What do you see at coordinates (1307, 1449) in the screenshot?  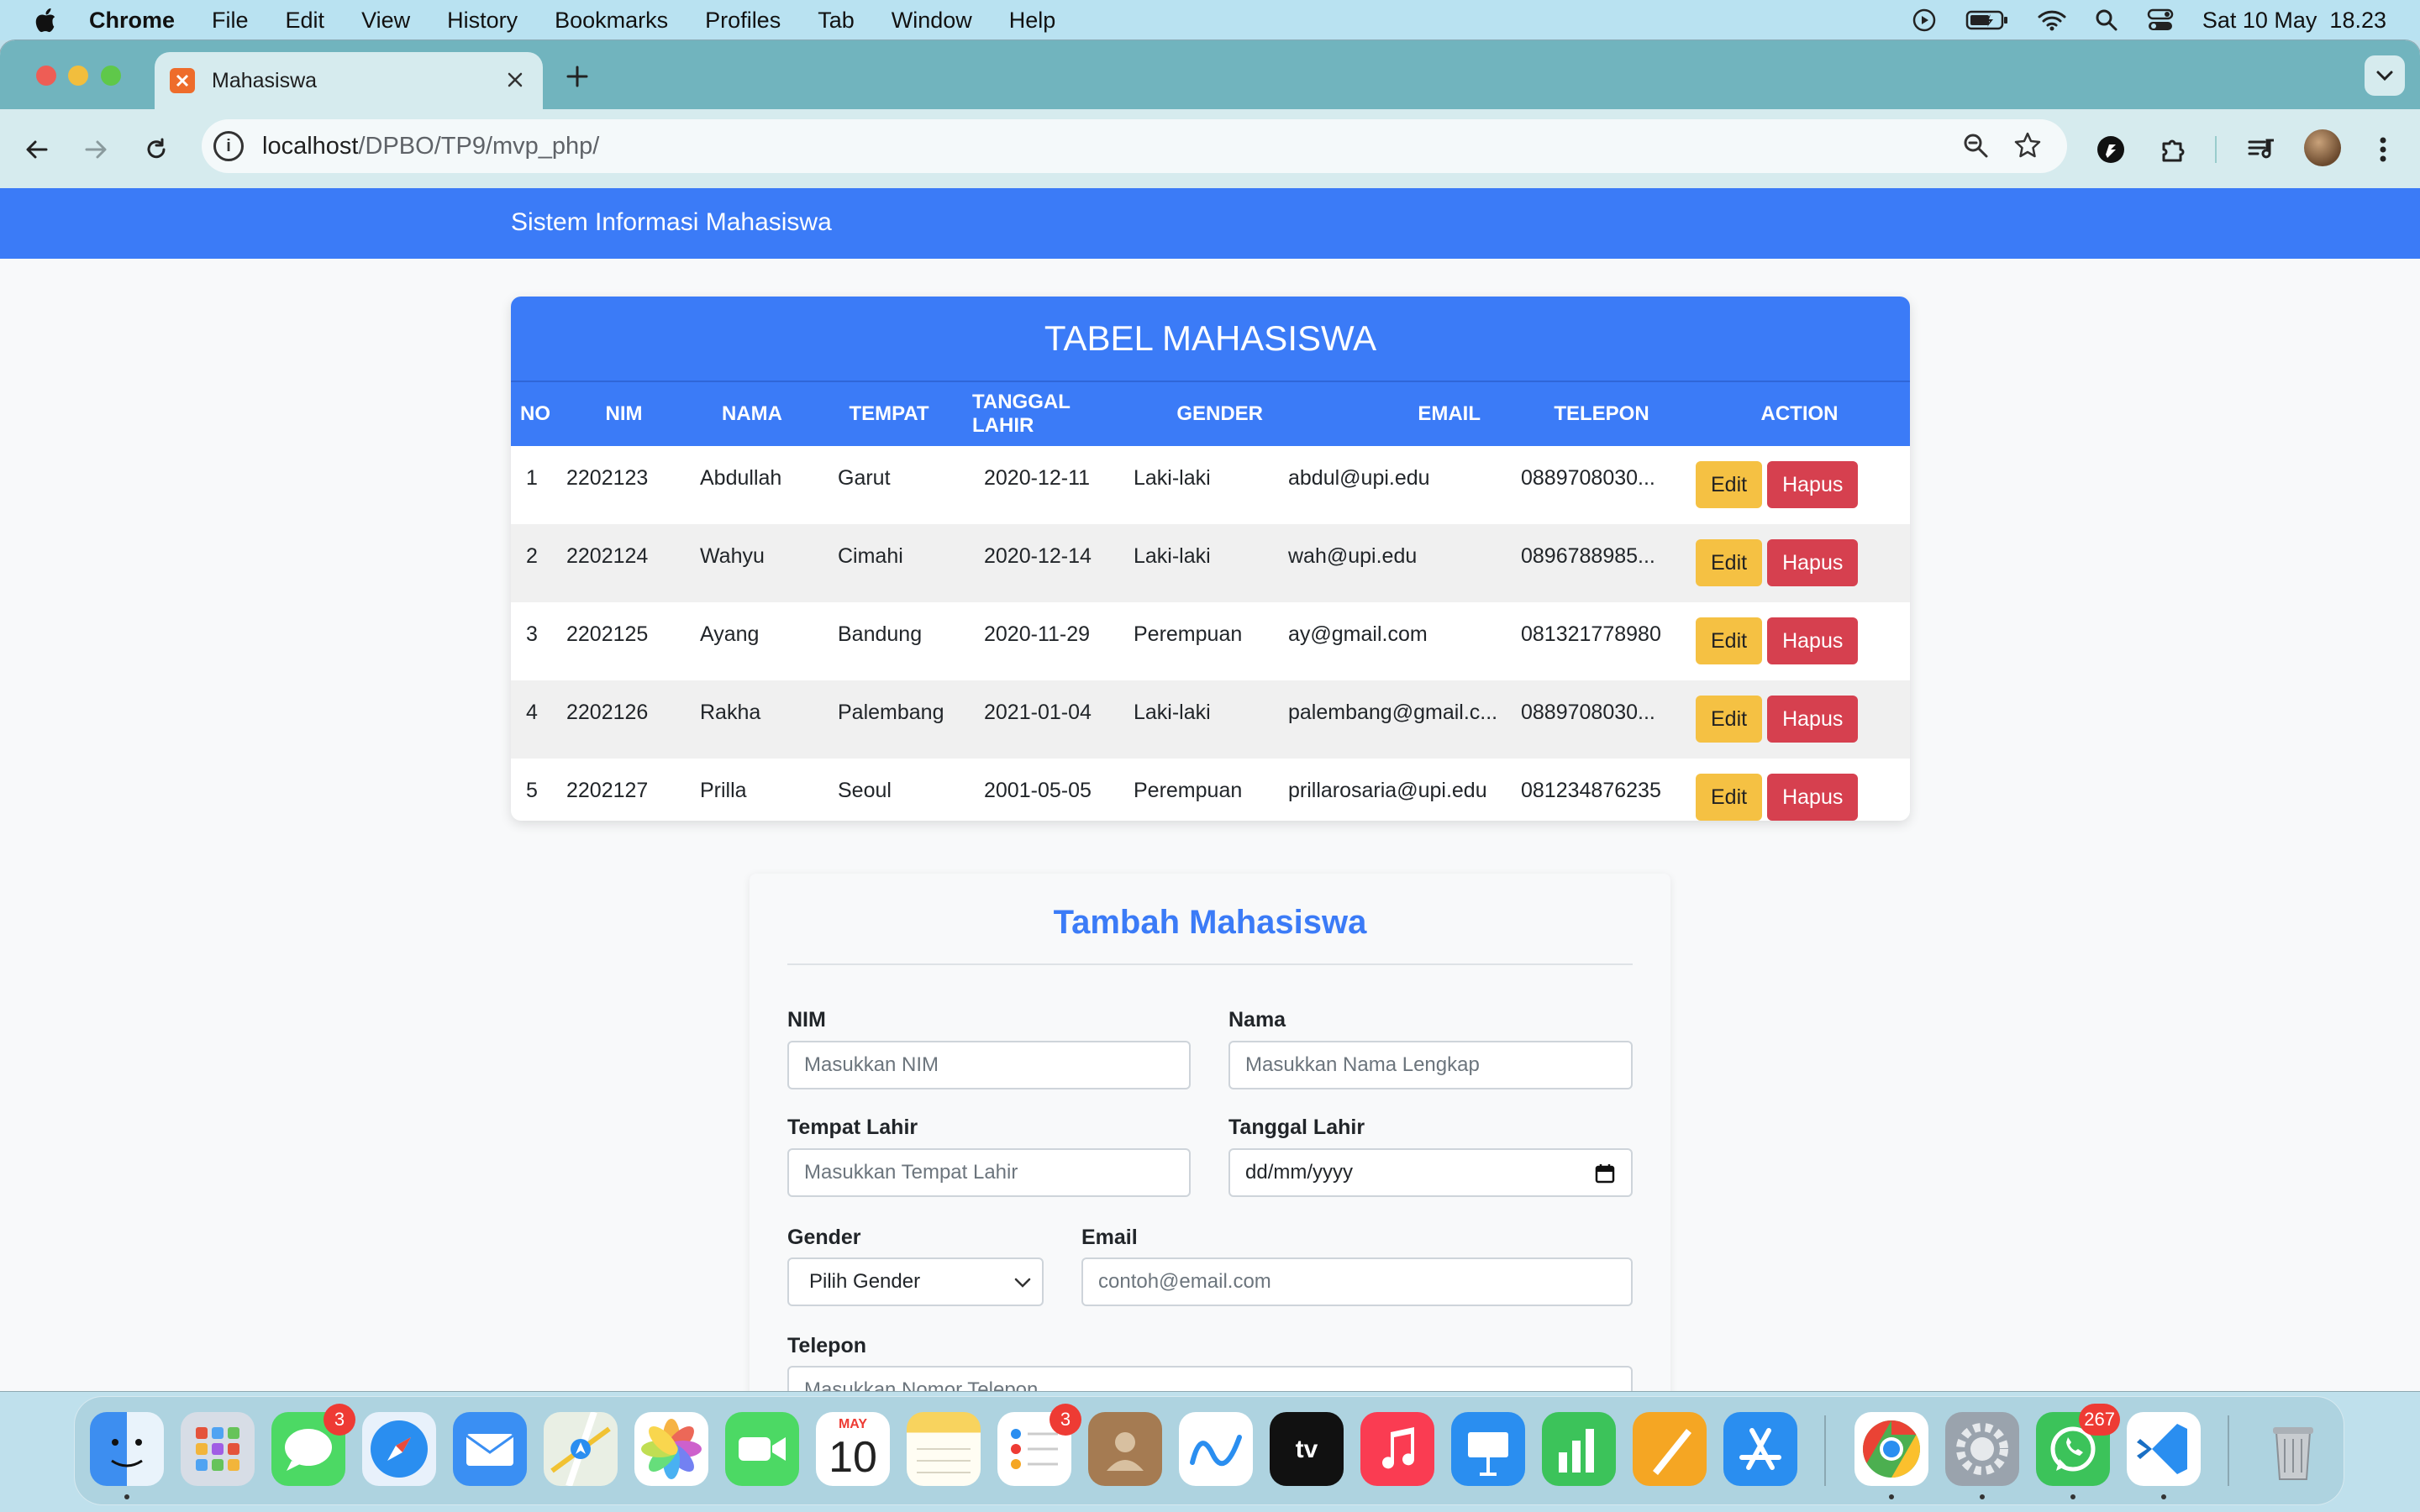 I see `apple-tv-icon: tv` at bounding box center [1307, 1449].